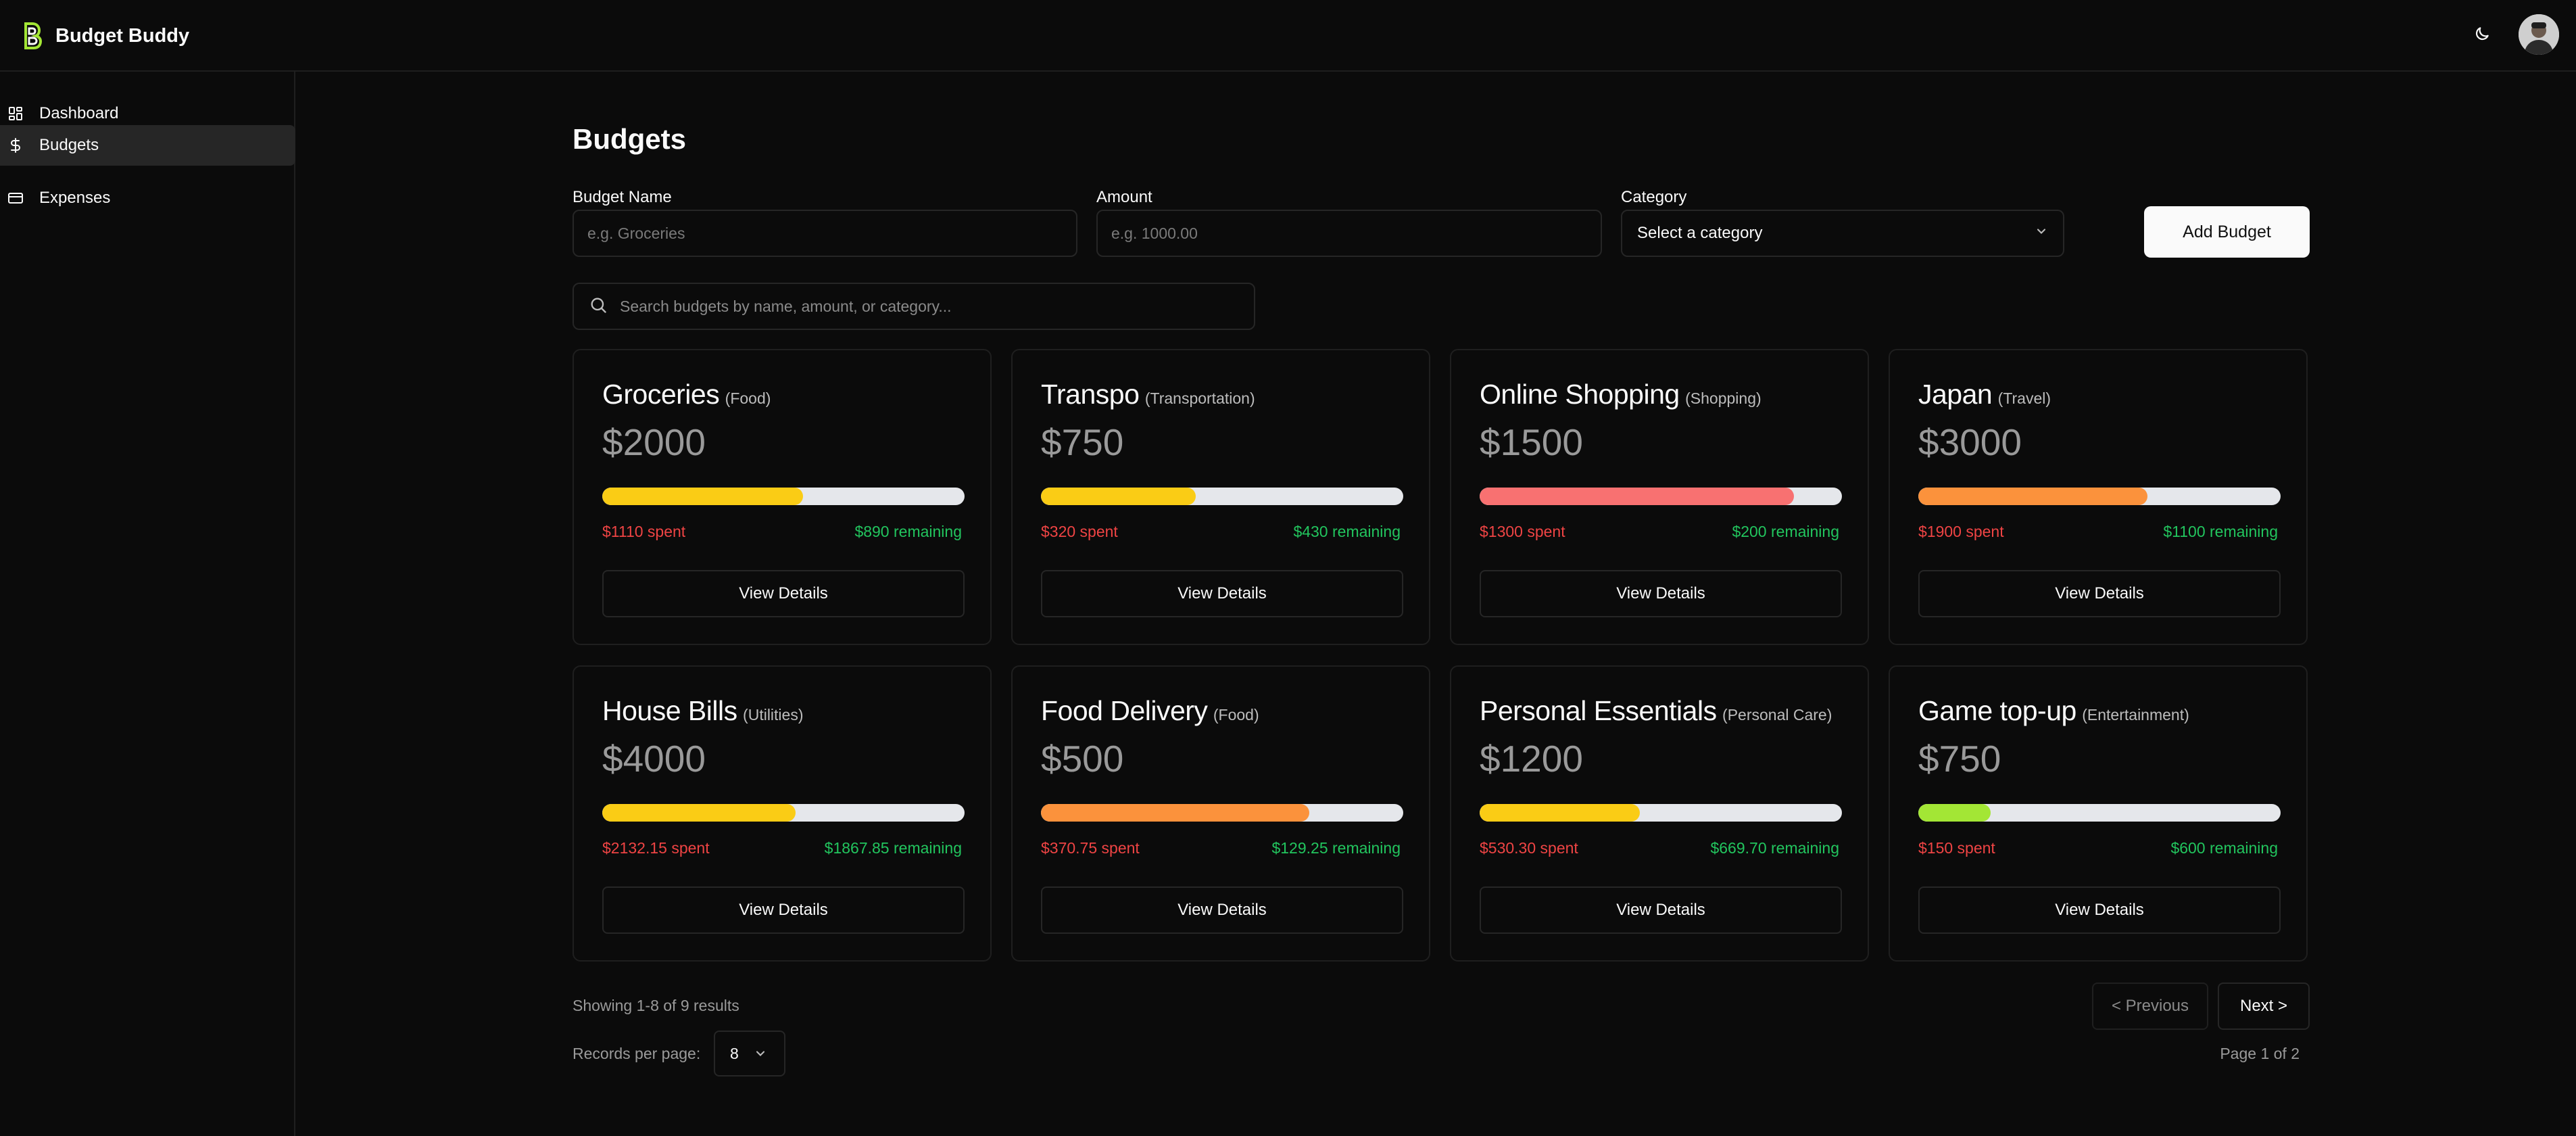 The image size is (2576, 1136). I want to click on records-per-page-label: Records per page:, so click(637, 1053).